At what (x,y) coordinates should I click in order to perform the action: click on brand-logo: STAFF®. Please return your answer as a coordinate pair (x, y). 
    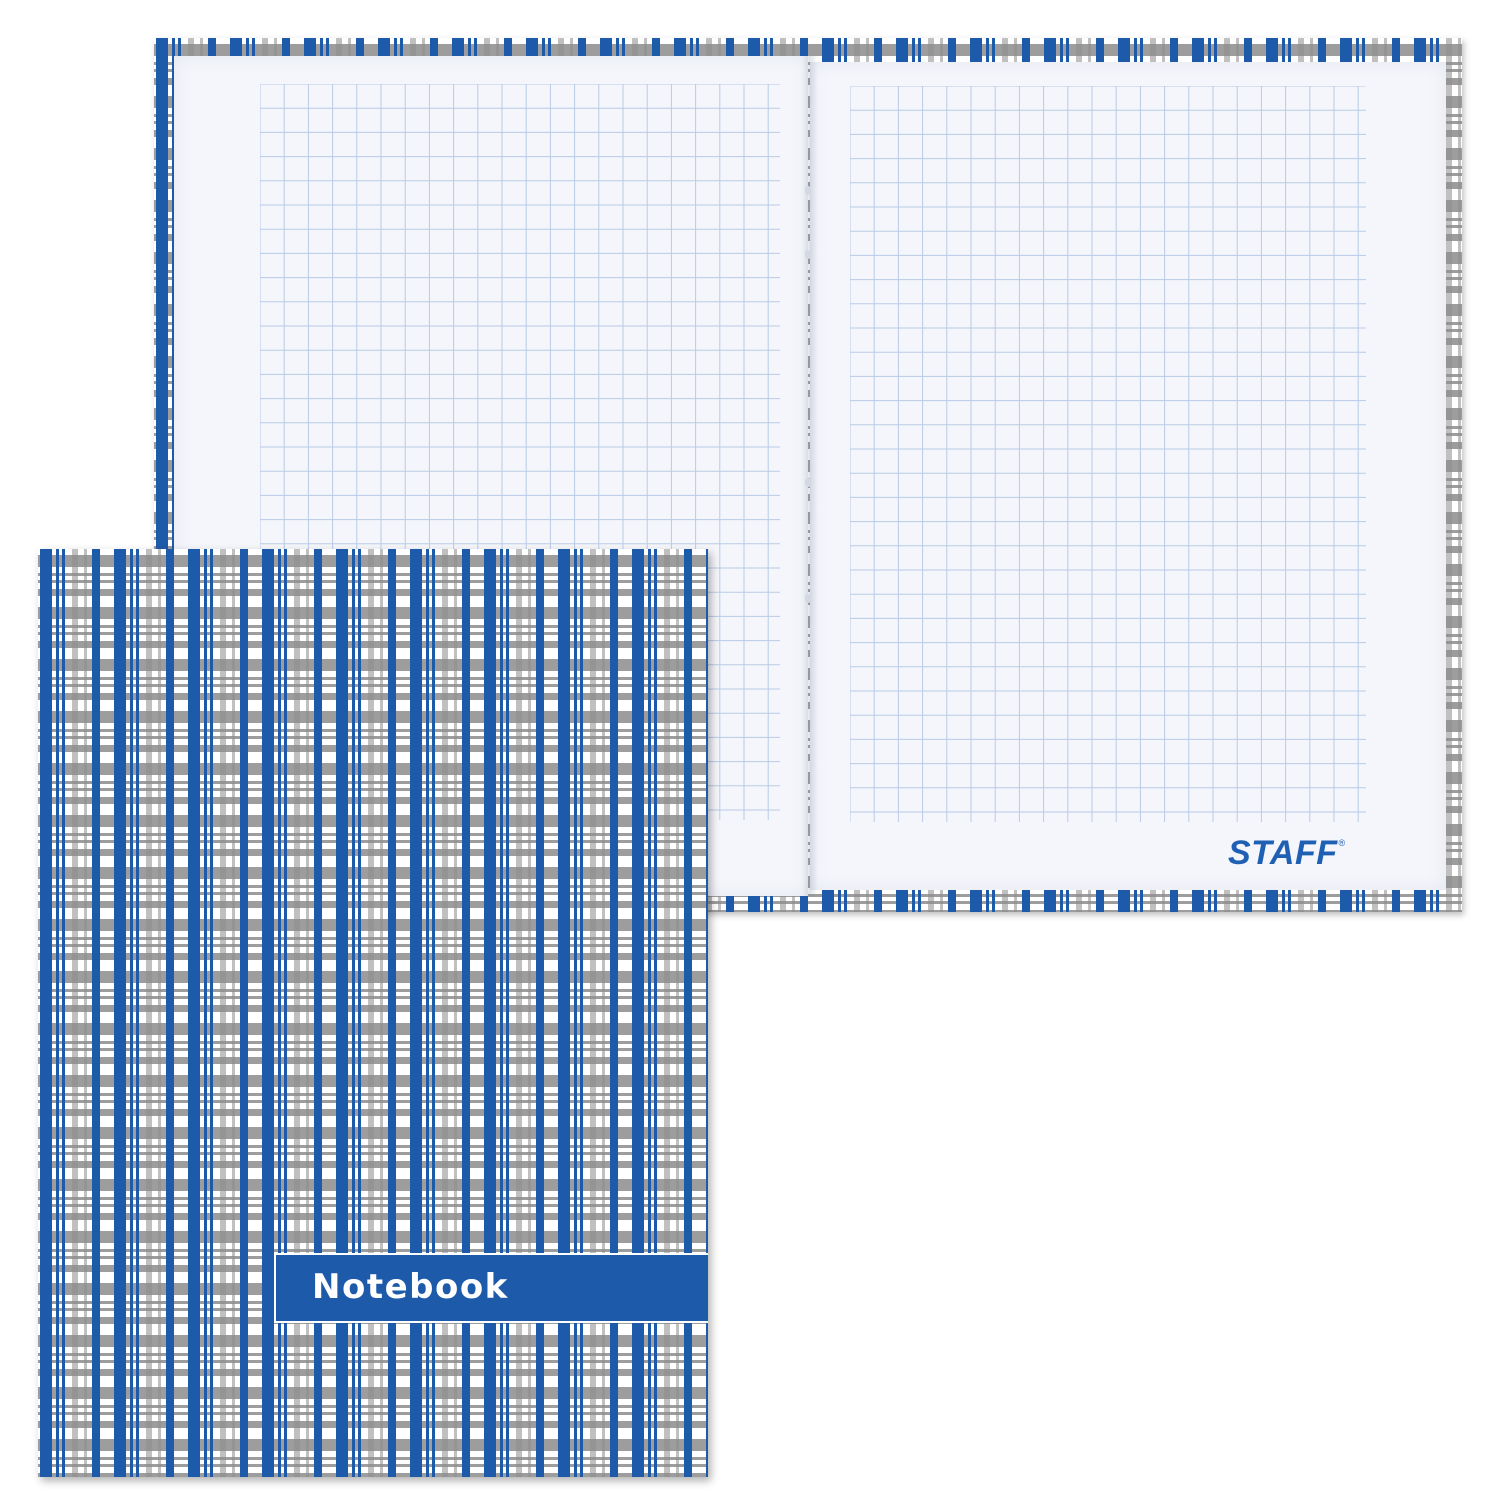
    Looking at the image, I should click on (1287, 853).